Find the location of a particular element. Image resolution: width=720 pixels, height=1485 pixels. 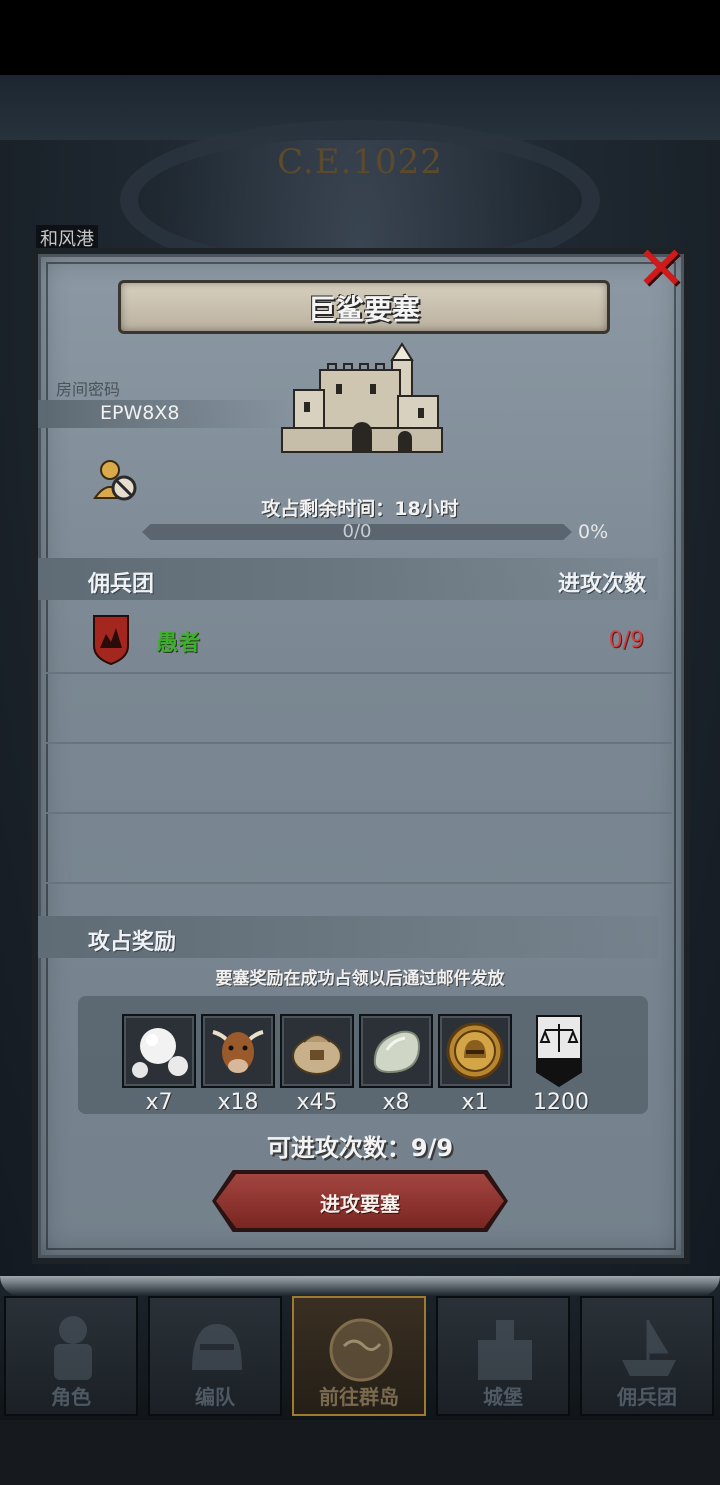

era-date: C.E.1022 is located at coordinates (360, 162).